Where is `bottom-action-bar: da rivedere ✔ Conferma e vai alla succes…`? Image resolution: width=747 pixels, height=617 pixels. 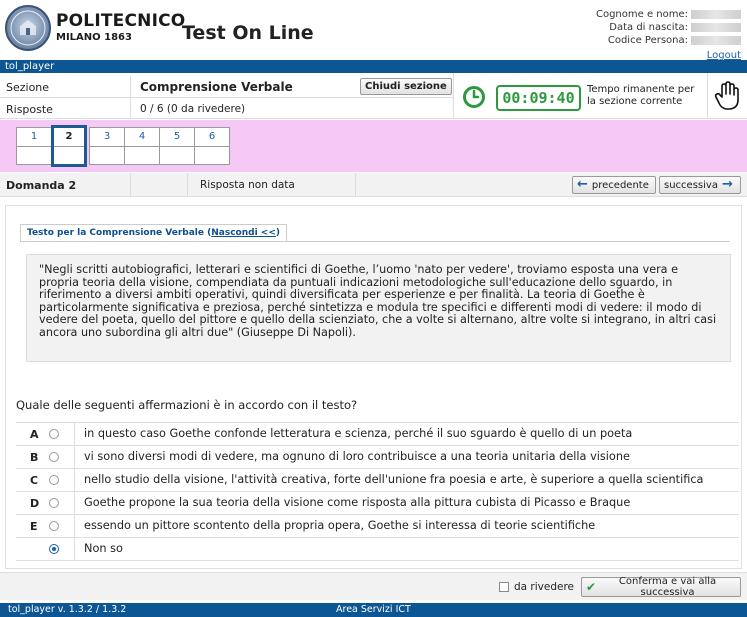
bottom-action-bar: da rivedere ✔ Conferma e vai alla succes… is located at coordinates (373, 586).